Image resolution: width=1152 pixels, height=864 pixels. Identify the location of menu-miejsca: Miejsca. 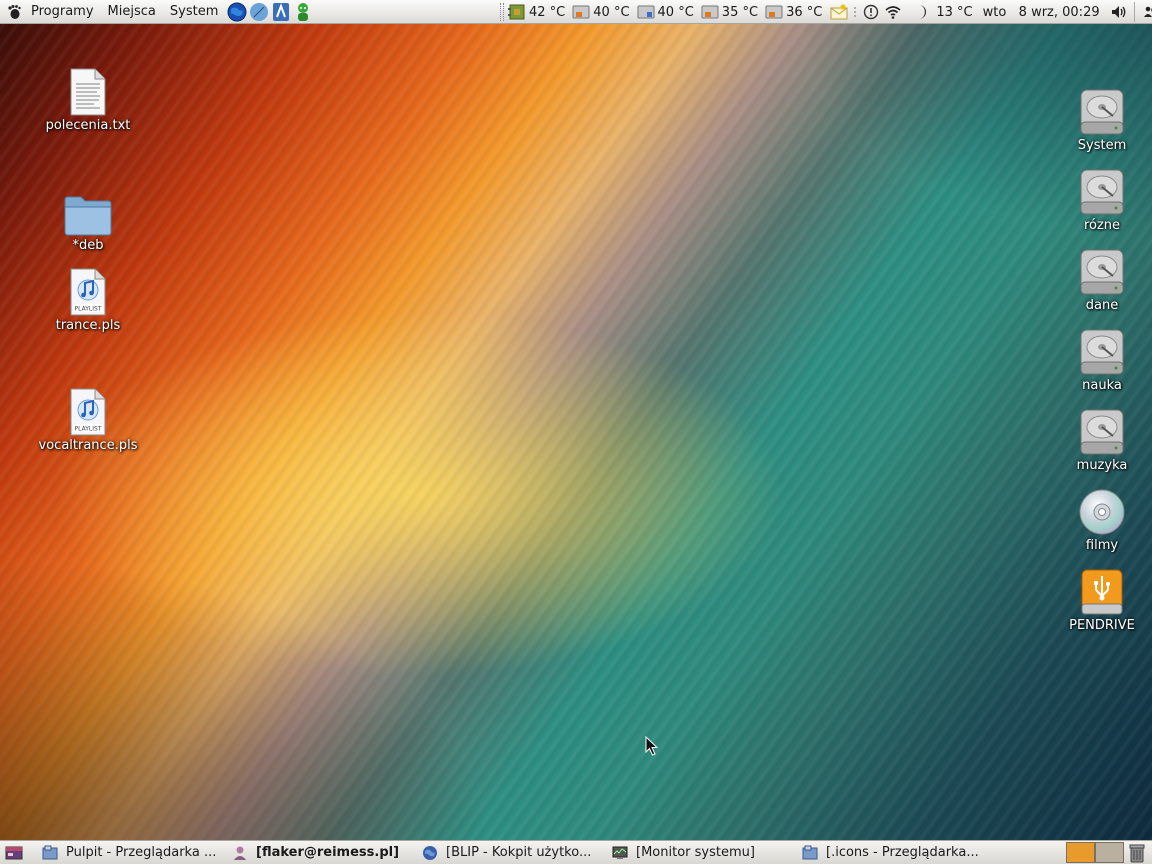
(132, 12).